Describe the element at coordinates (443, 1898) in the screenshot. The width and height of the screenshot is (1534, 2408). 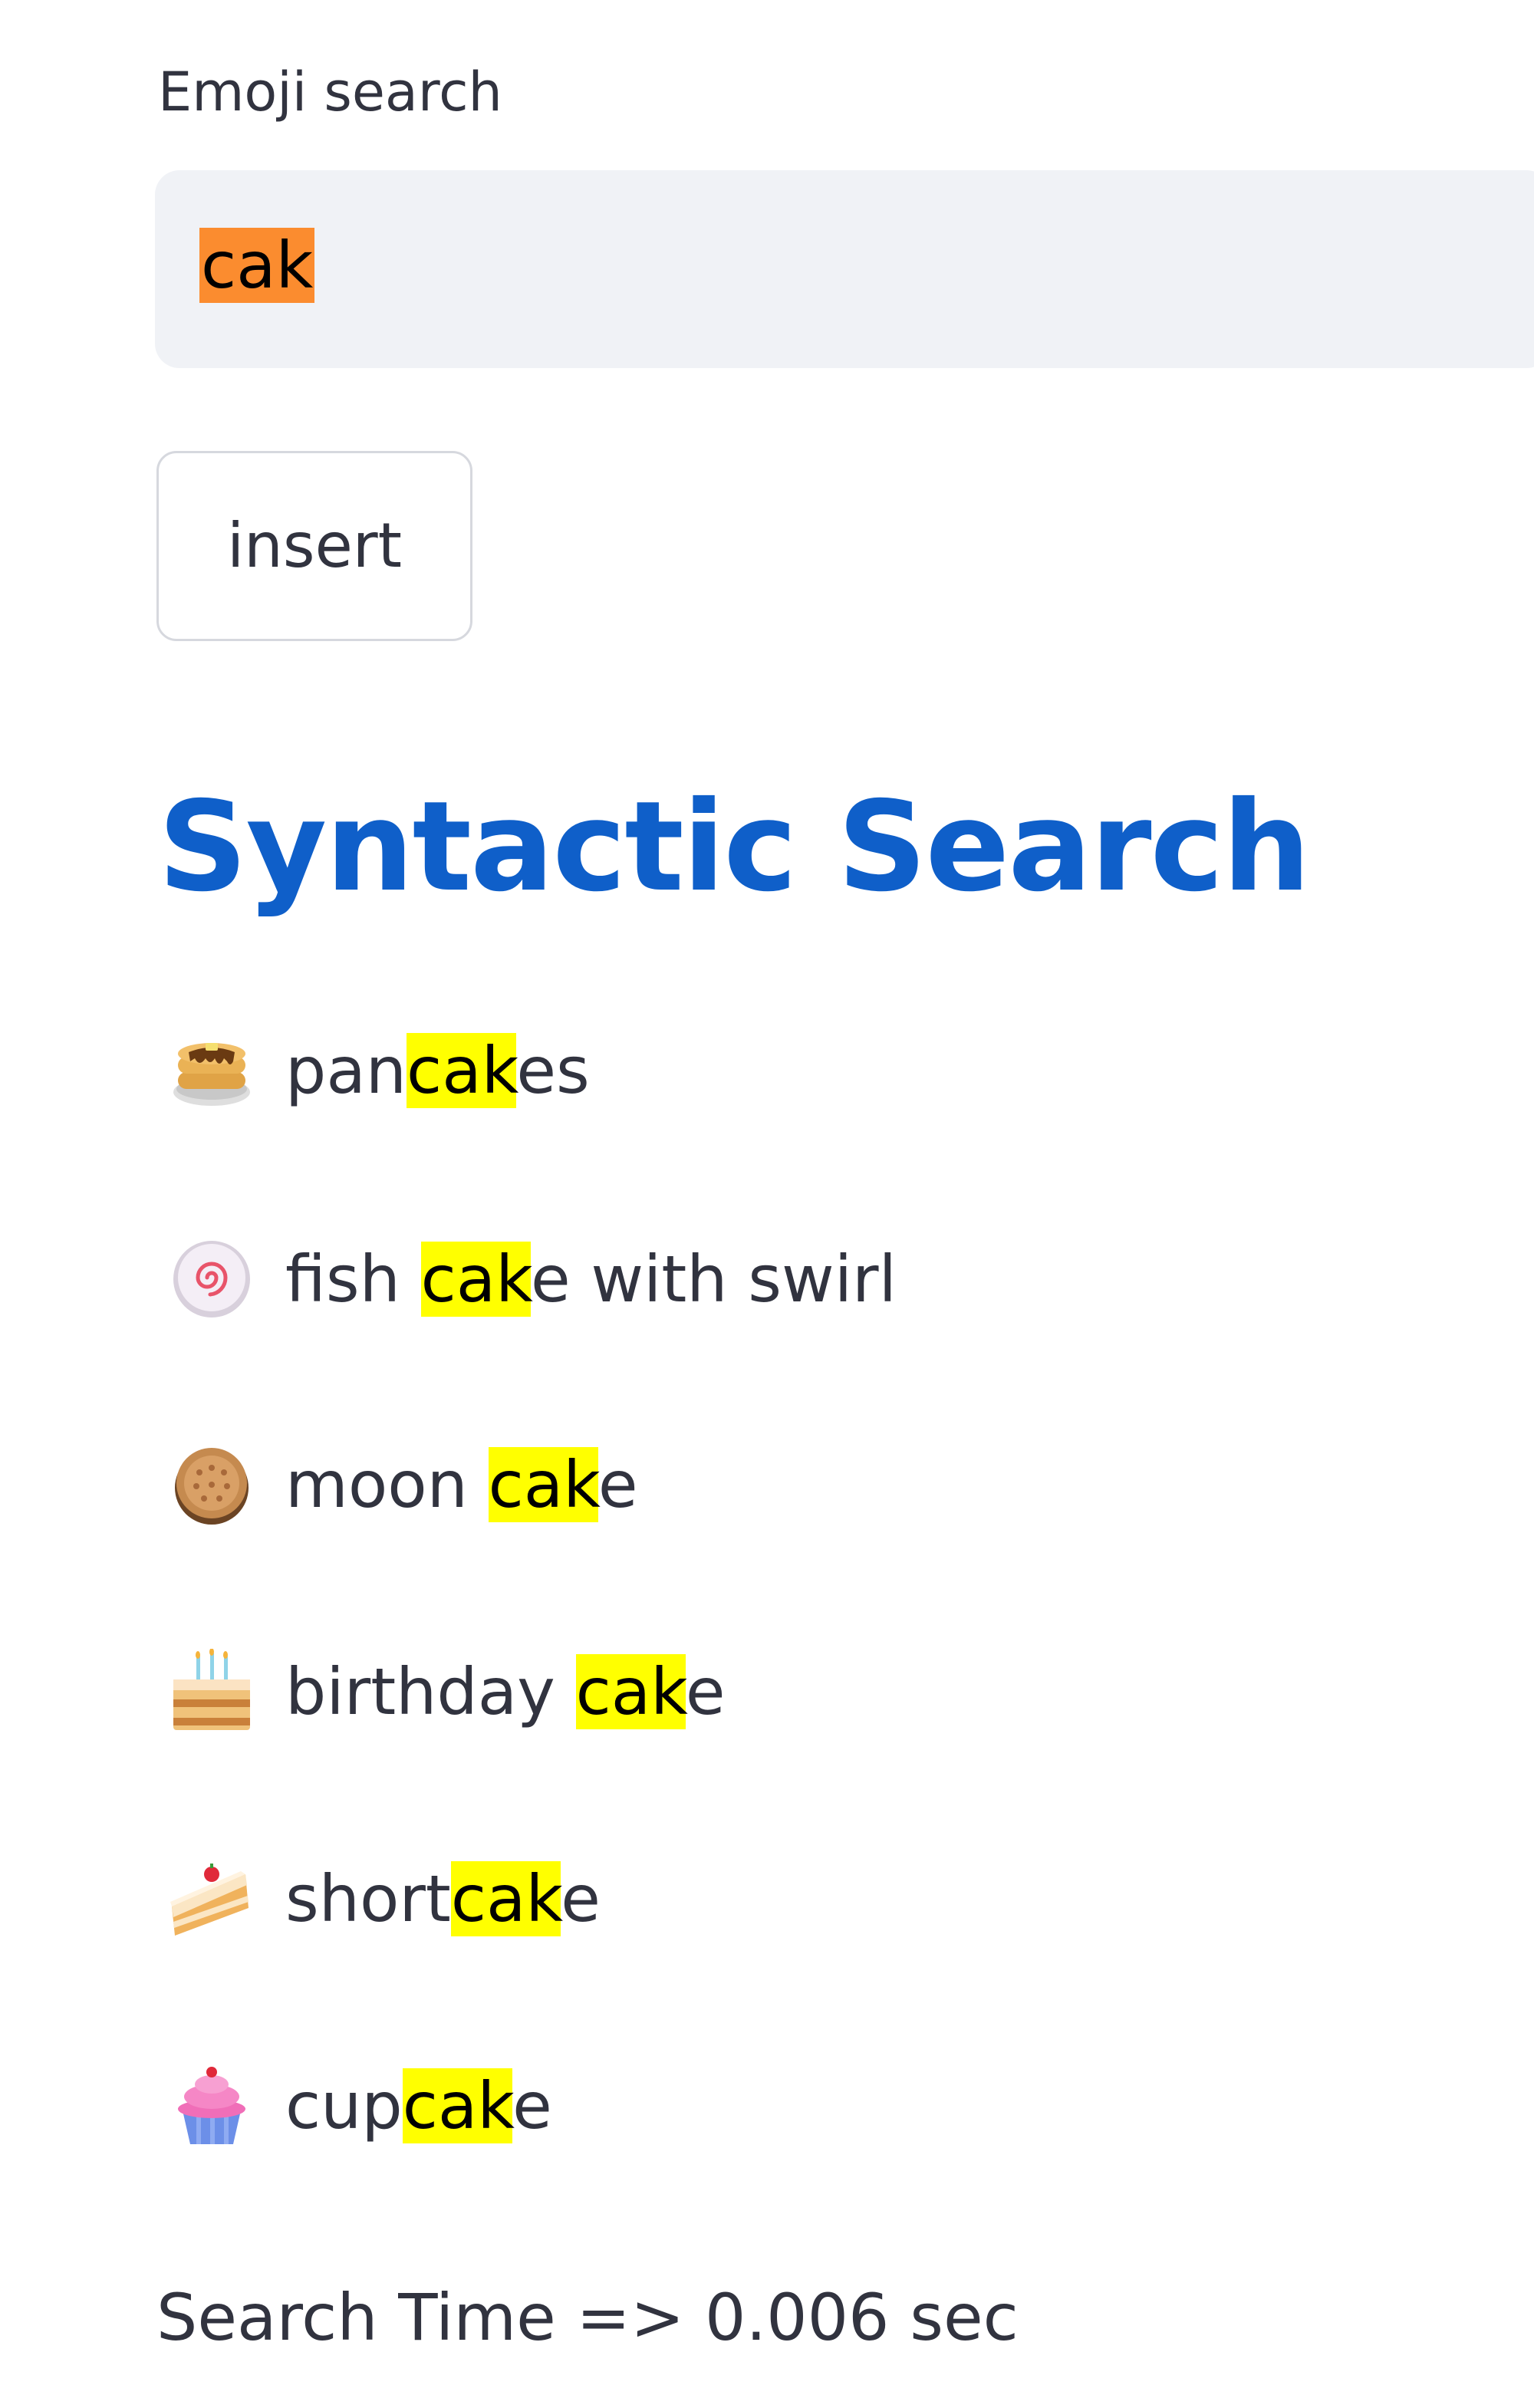
I see `result-label: shortcake` at that location.